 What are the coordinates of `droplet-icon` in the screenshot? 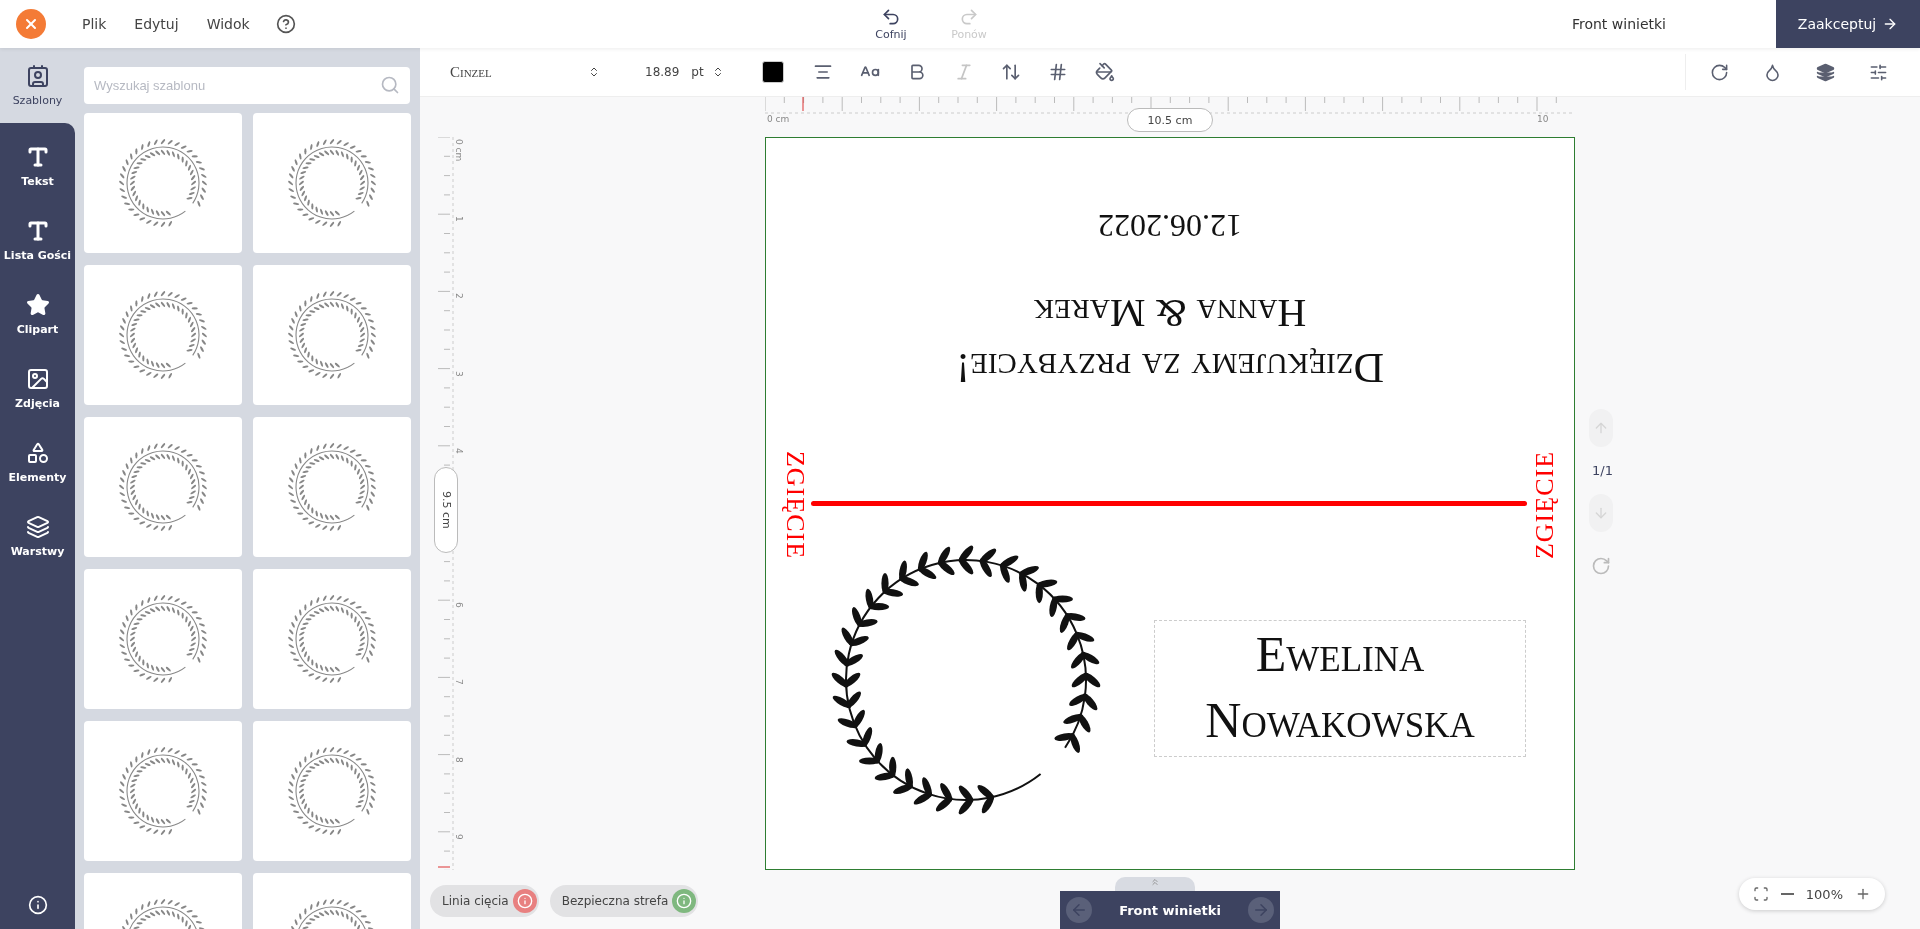 It's located at (1772, 72).